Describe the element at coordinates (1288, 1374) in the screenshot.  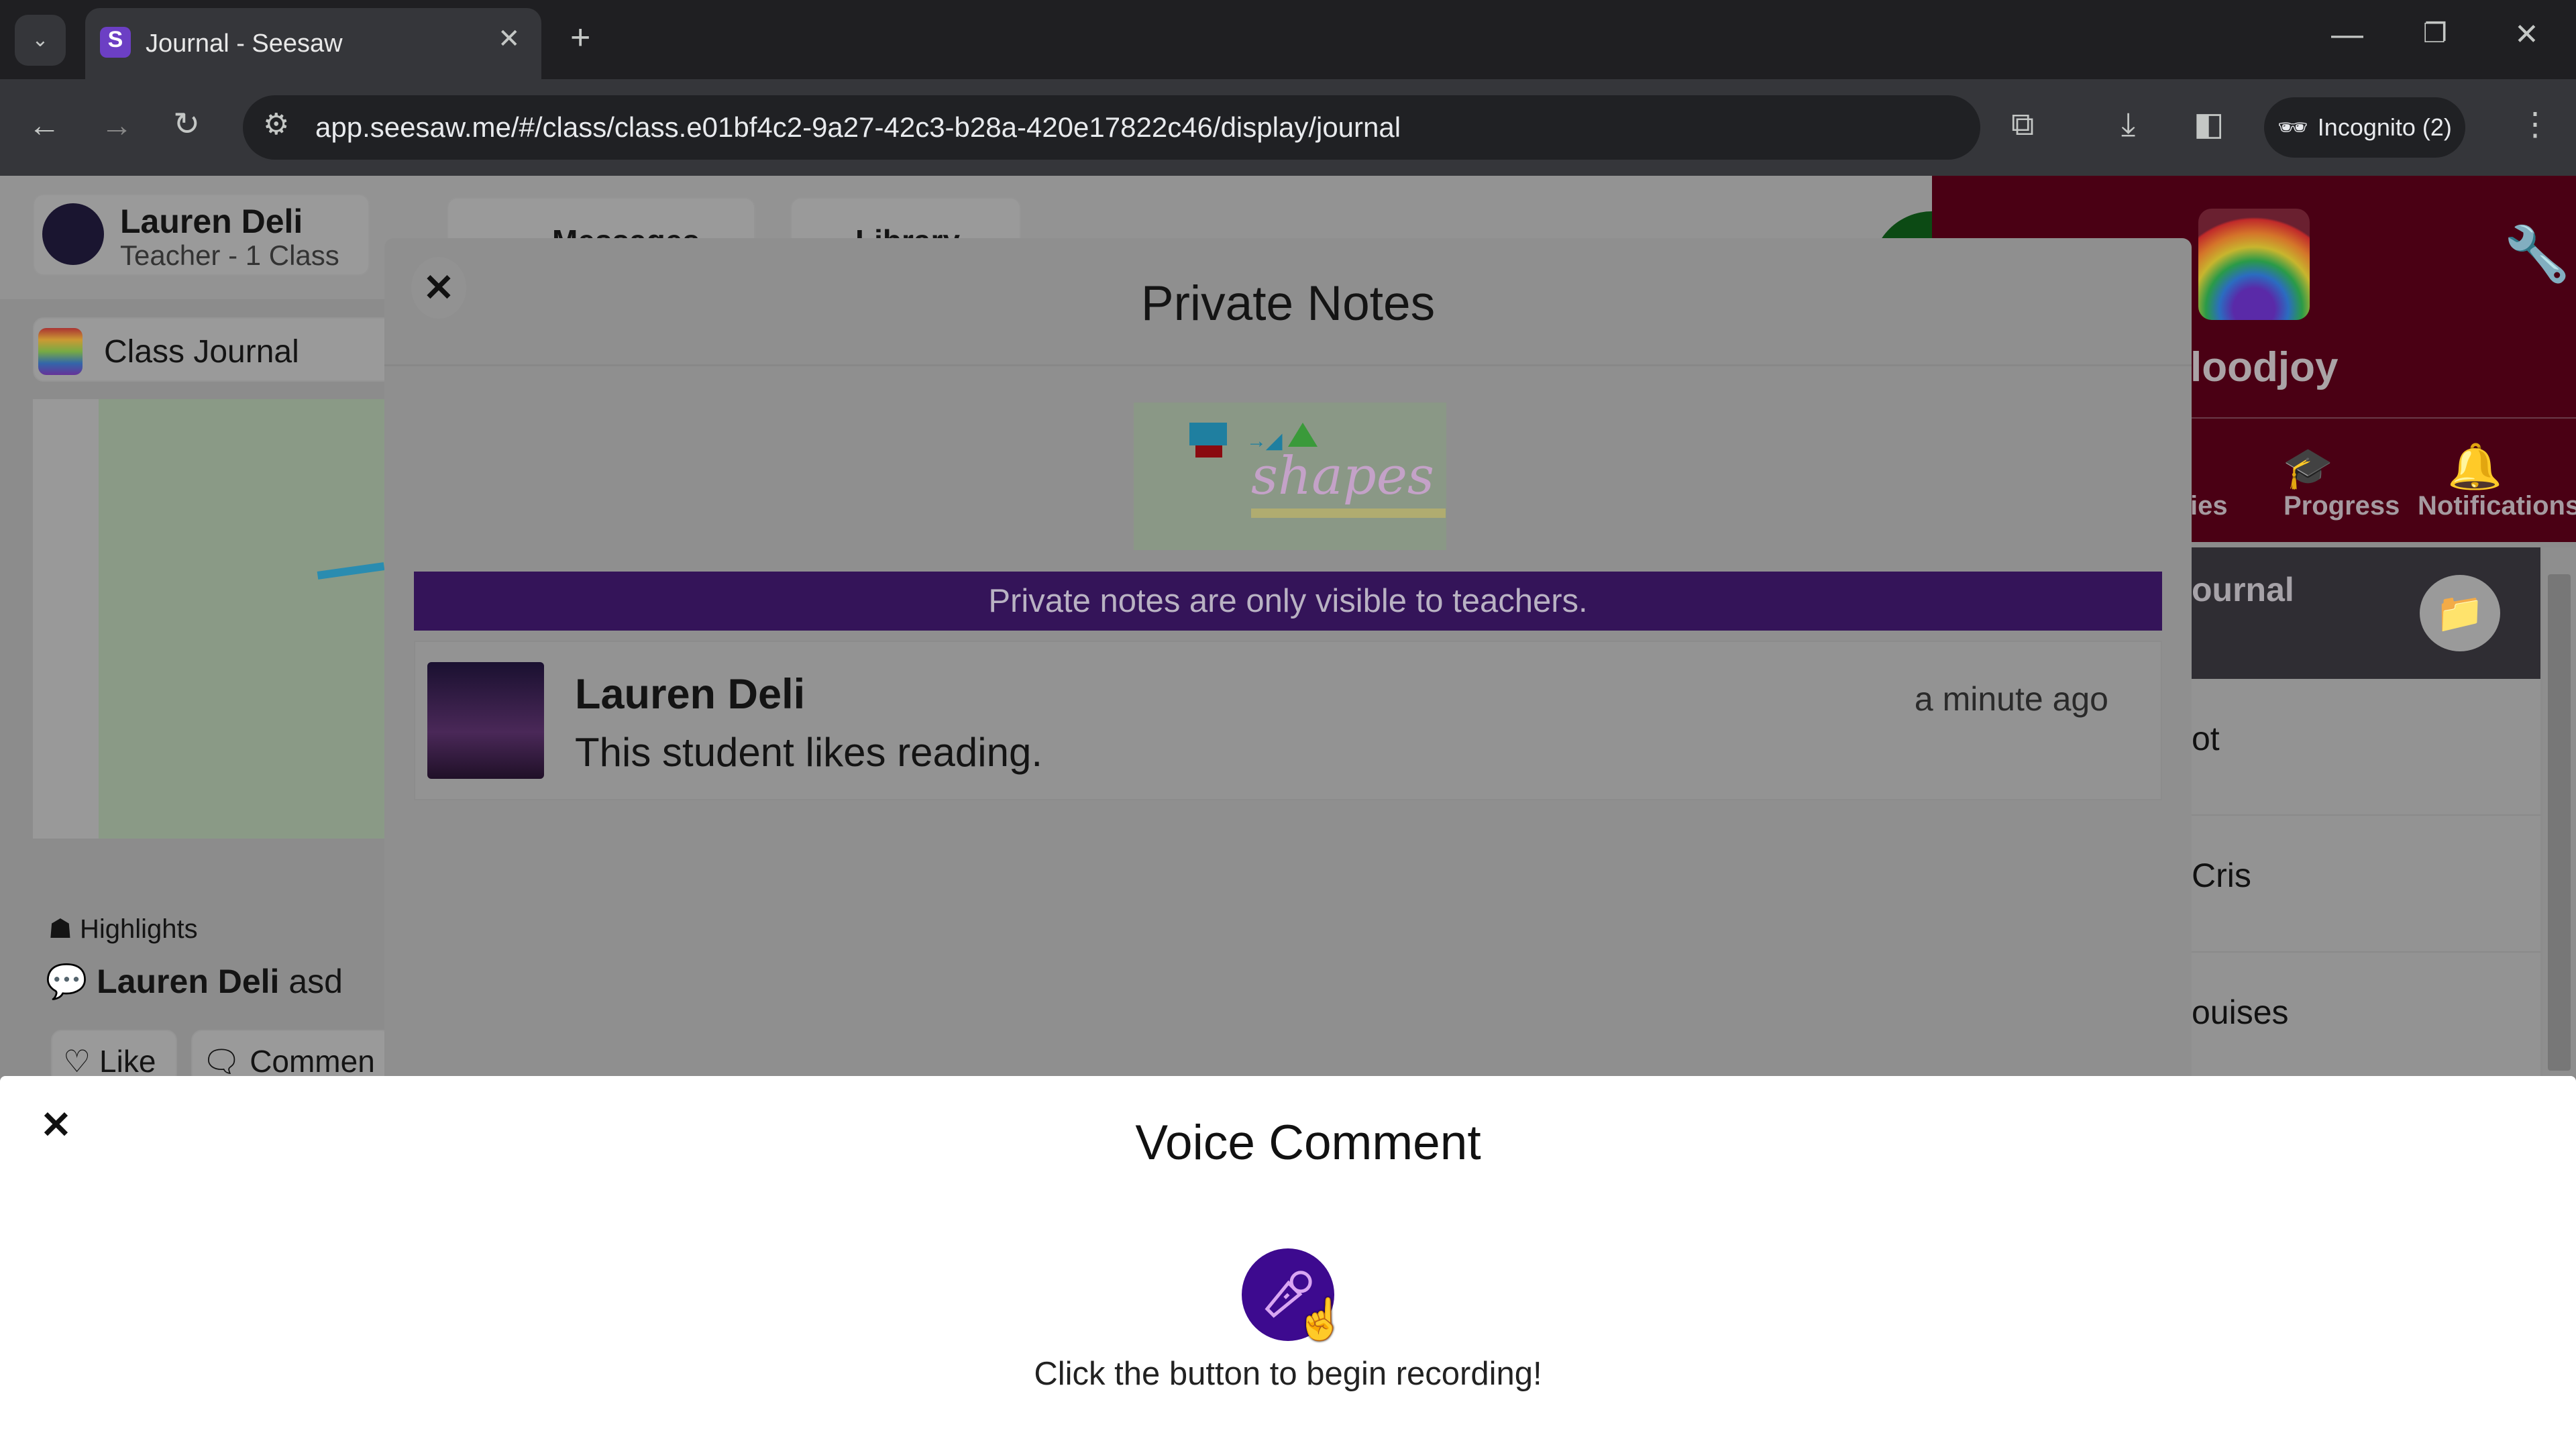
I see `recording-instruction: Click the button to begin recording!` at that location.